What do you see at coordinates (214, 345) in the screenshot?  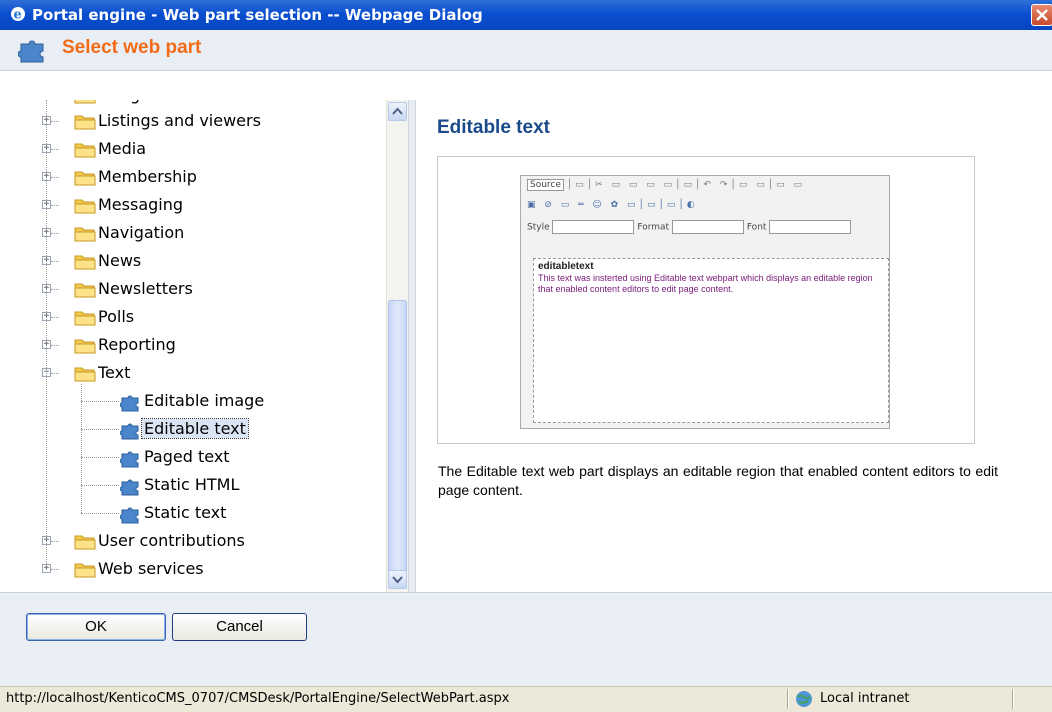 I see `tree-category: + Reporting` at bounding box center [214, 345].